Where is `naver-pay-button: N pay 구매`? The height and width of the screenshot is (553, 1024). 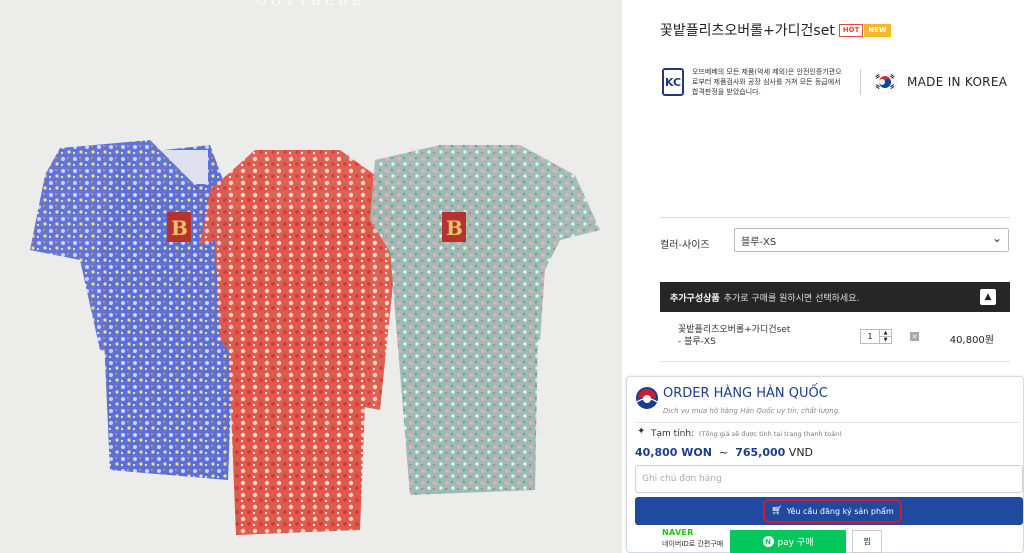
naver-pay-button: N pay 구매 is located at coordinates (788, 541).